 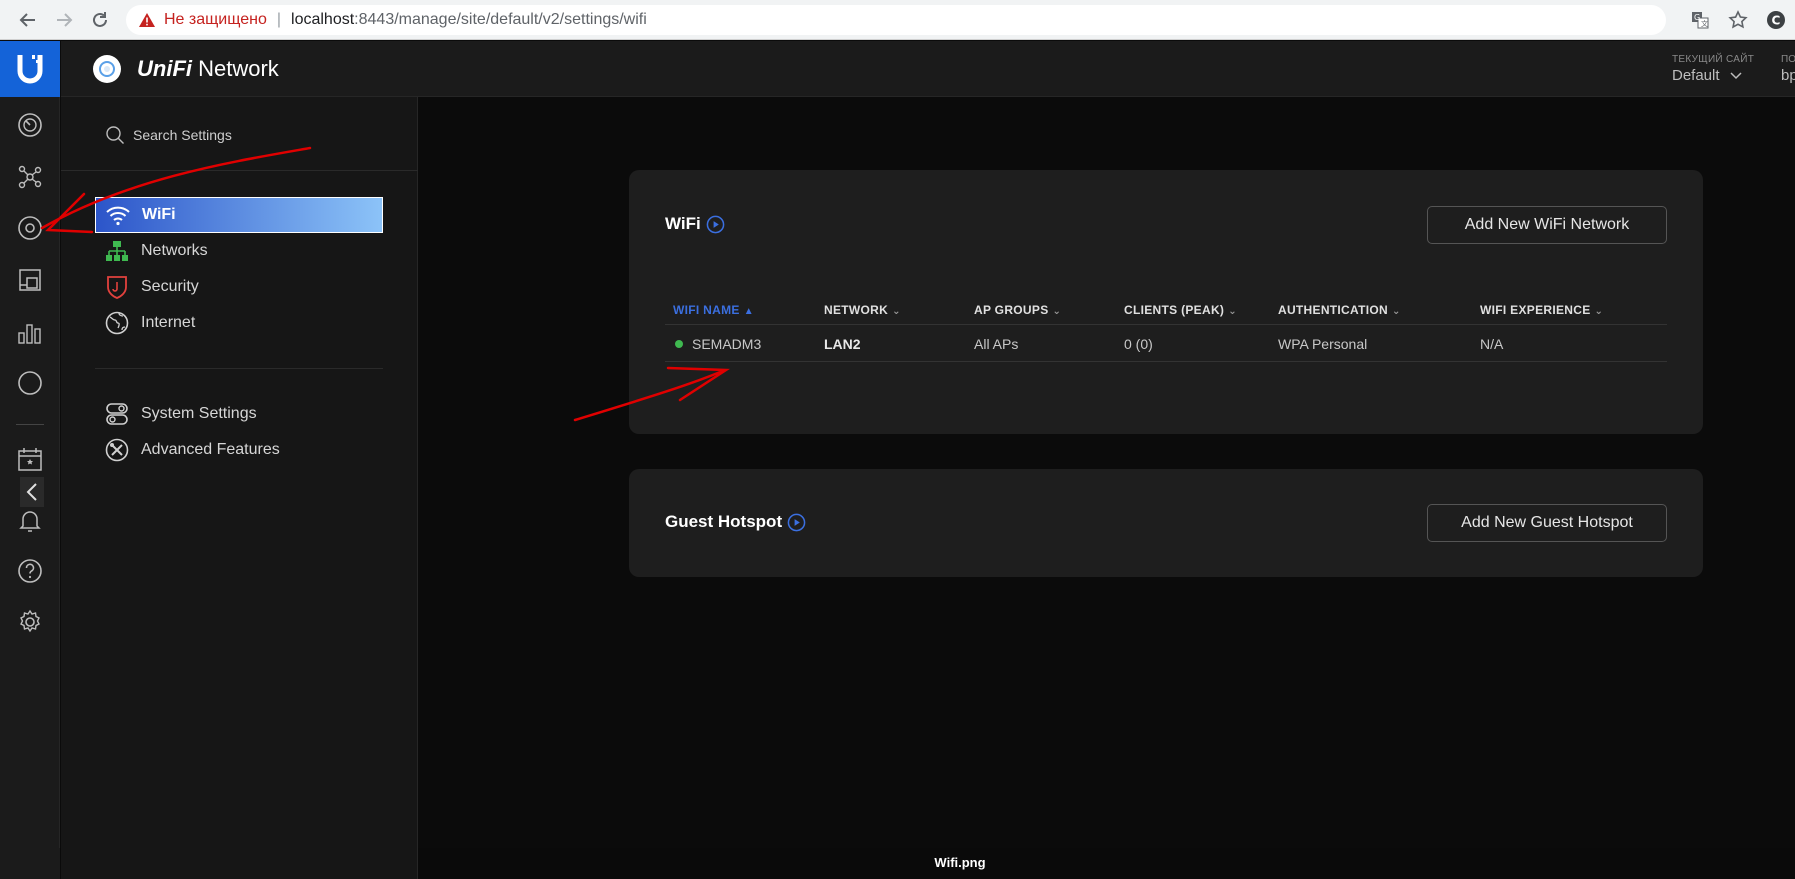 I want to click on sidebar-item-label: Networks, so click(x=174, y=250).